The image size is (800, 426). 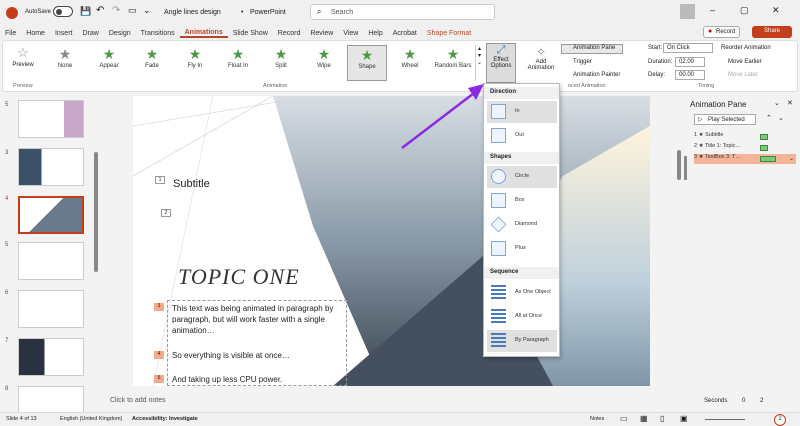 I want to click on tab-shape-format: Shape Format, so click(x=449, y=33).